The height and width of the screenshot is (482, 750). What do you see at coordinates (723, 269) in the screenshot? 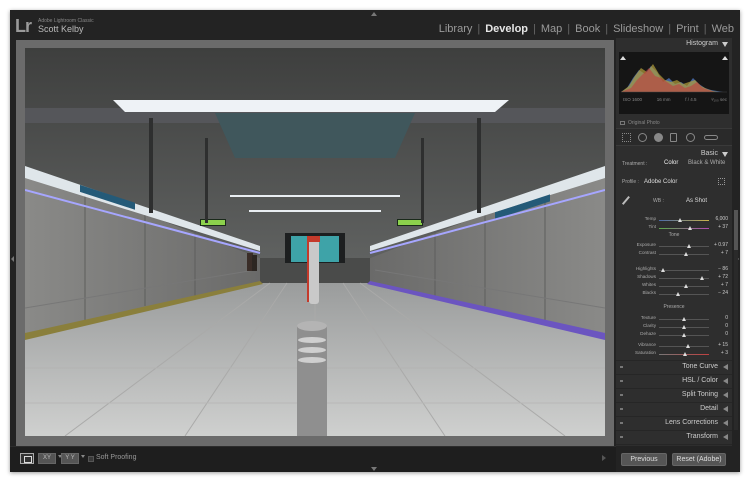
I see `slider-value: − 86` at bounding box center [723, 269].